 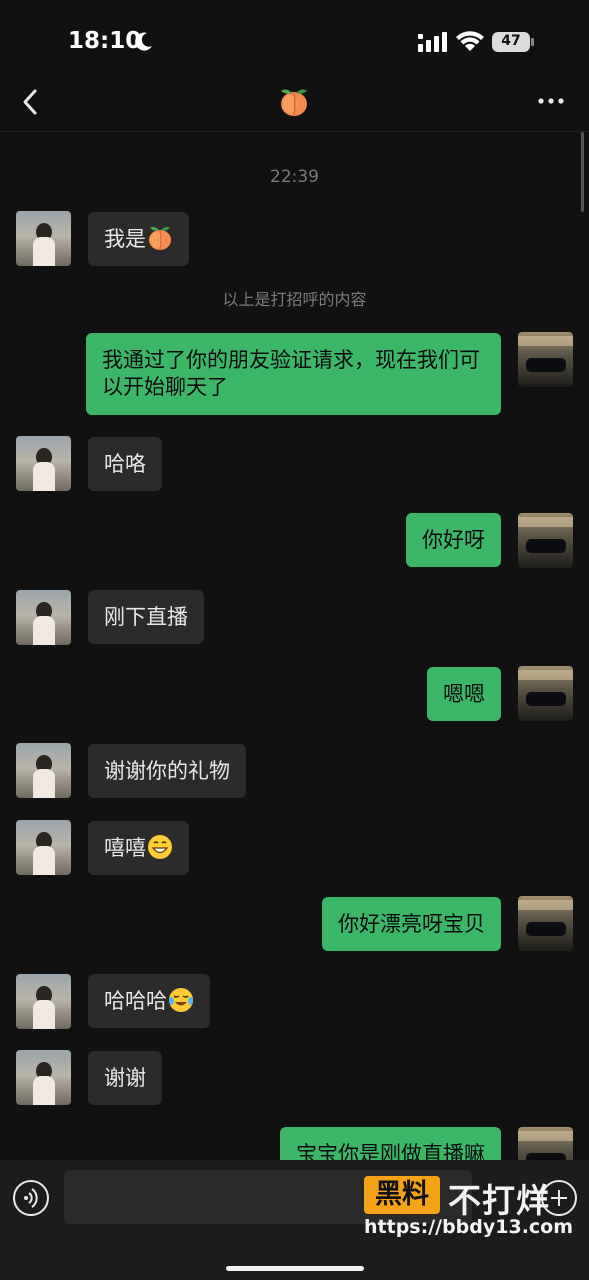 I want to click on message-bubble-incoming: 嘻嘻, so click(x=138, y=848).